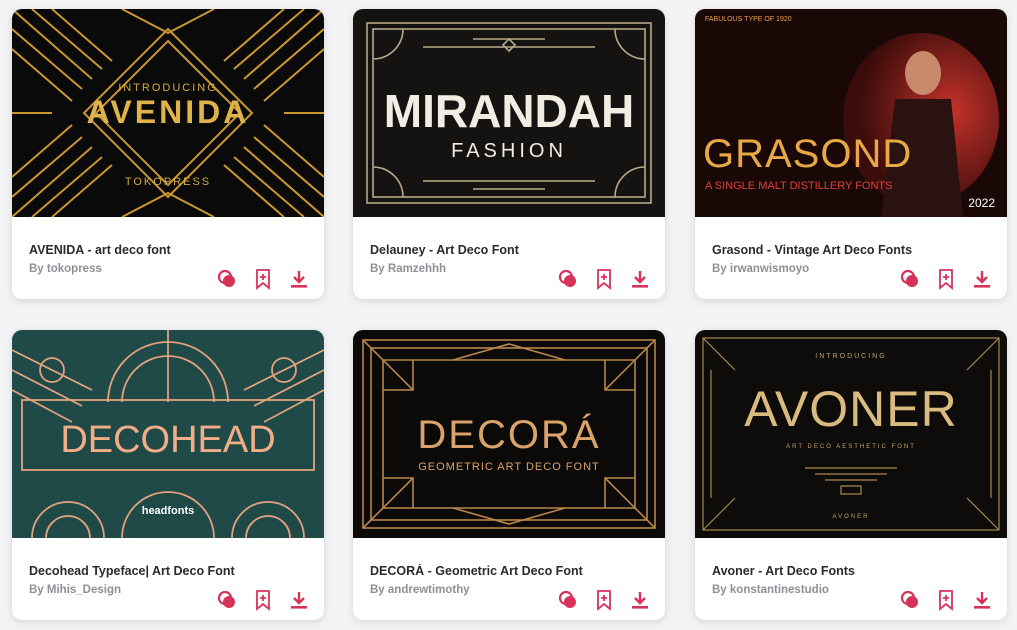 The width and height of the screenshot is (1017, 630). Describe the element at coordinates (852, 571) in the screenshot. I see `font-title-link: Avoner - Art Deco Fonts` at that location.